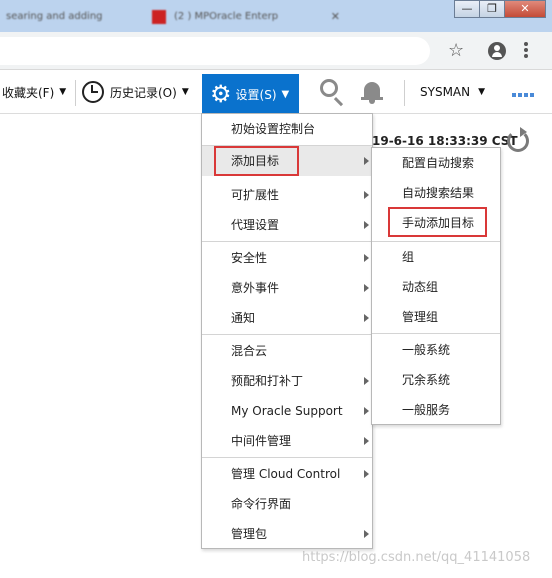 Image resolution: width=552 pixels, height=578 pixels. Describe the element at coordinates (287, 534) in the screenshot. I see `menu-item-management-packs: 管理包` at that location.